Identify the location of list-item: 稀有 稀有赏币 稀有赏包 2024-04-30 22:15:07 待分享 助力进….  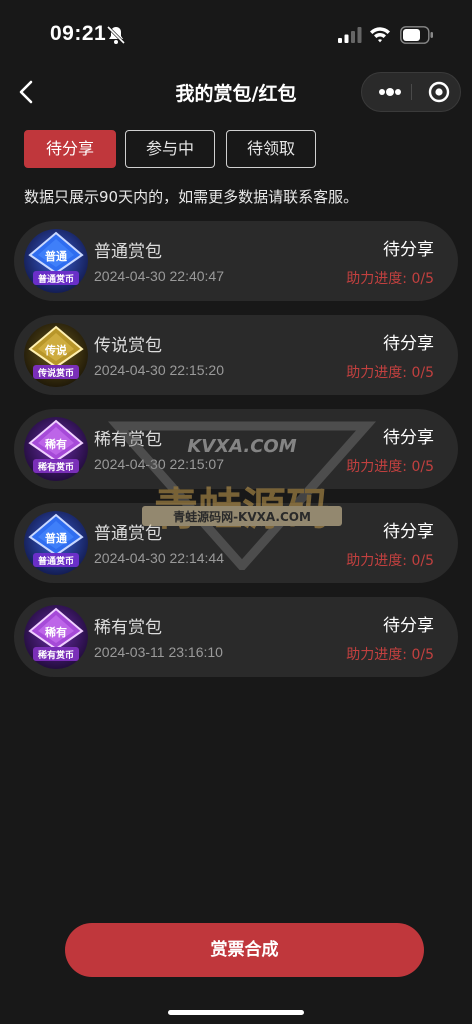
(236, 449).